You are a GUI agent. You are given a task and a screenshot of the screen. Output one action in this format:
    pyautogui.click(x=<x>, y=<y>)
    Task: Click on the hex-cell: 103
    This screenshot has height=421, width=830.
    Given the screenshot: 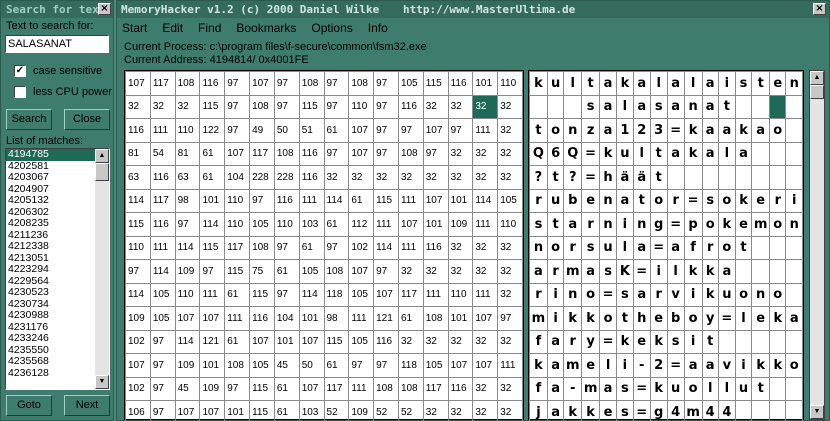 What is the action you would take?
    pyautogui.click(x=311, y=410)
    